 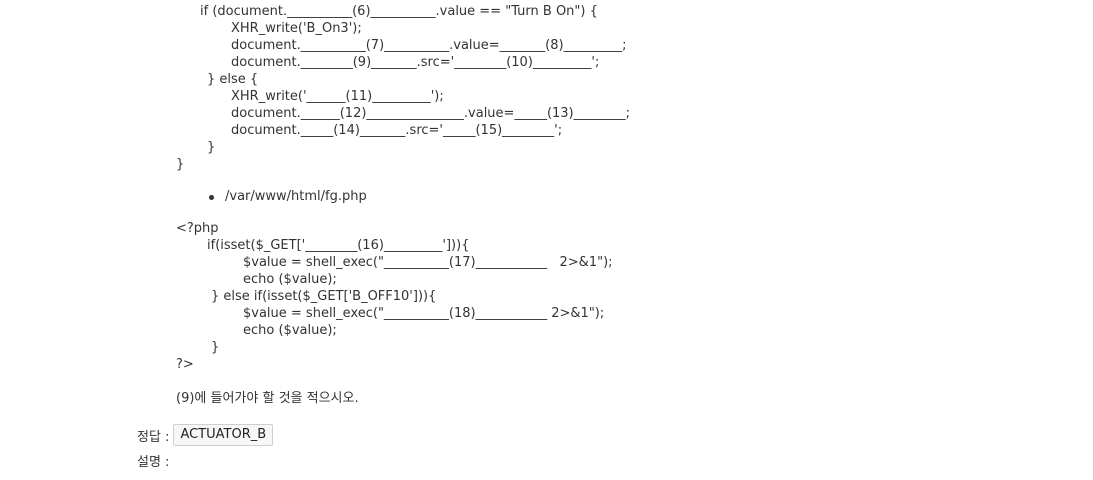 I want to click on bullet-item-text: /var/www/html/fg.php, so click(x=296, y=196).